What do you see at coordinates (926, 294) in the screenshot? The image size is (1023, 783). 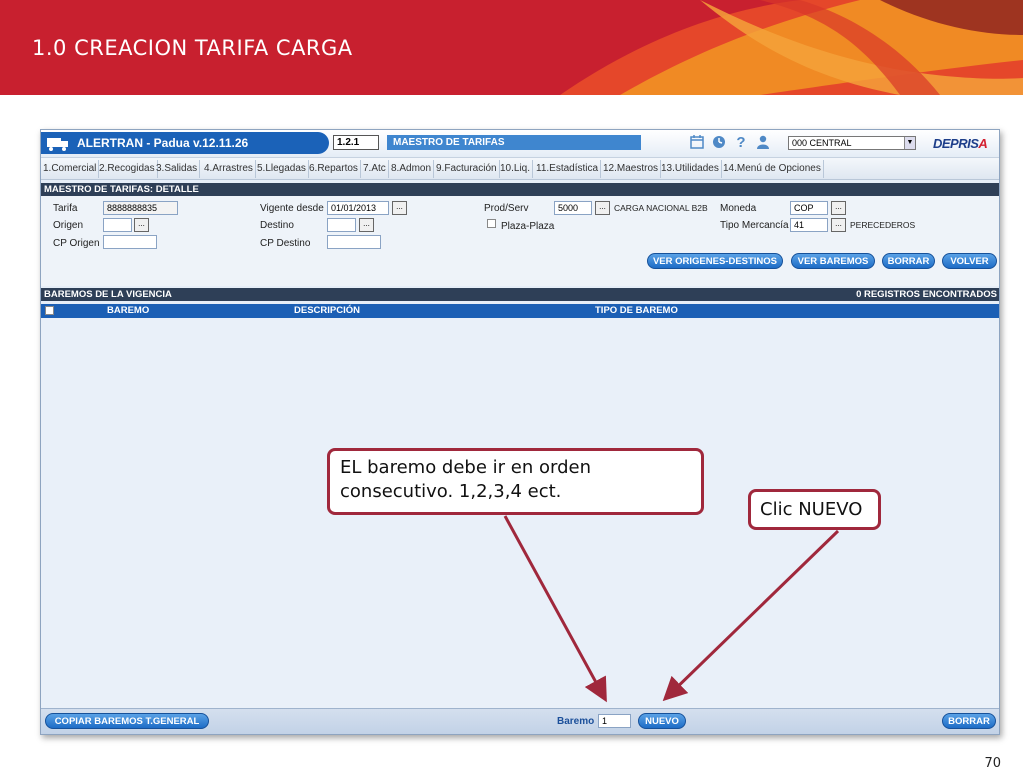 I see `records-count: 0 REGISTROS ENCONTRADOS` at bounding box center [926, 294].